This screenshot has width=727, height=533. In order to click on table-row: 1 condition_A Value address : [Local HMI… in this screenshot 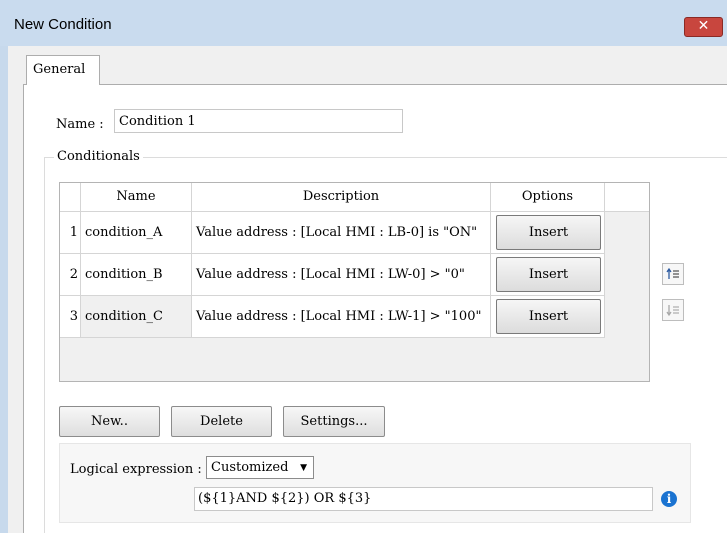, I will do `click(332, 233)`.